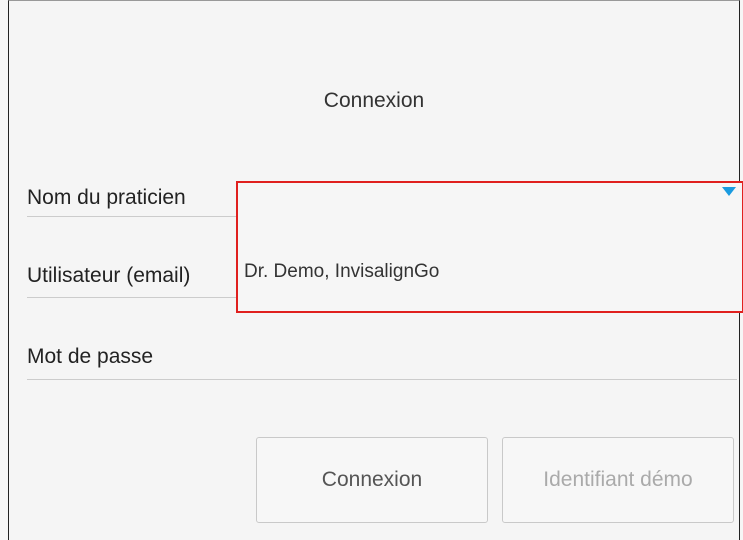 This screenshot has height=540, width=743. I want to click on login-button: Connexion, so click(372, 480).